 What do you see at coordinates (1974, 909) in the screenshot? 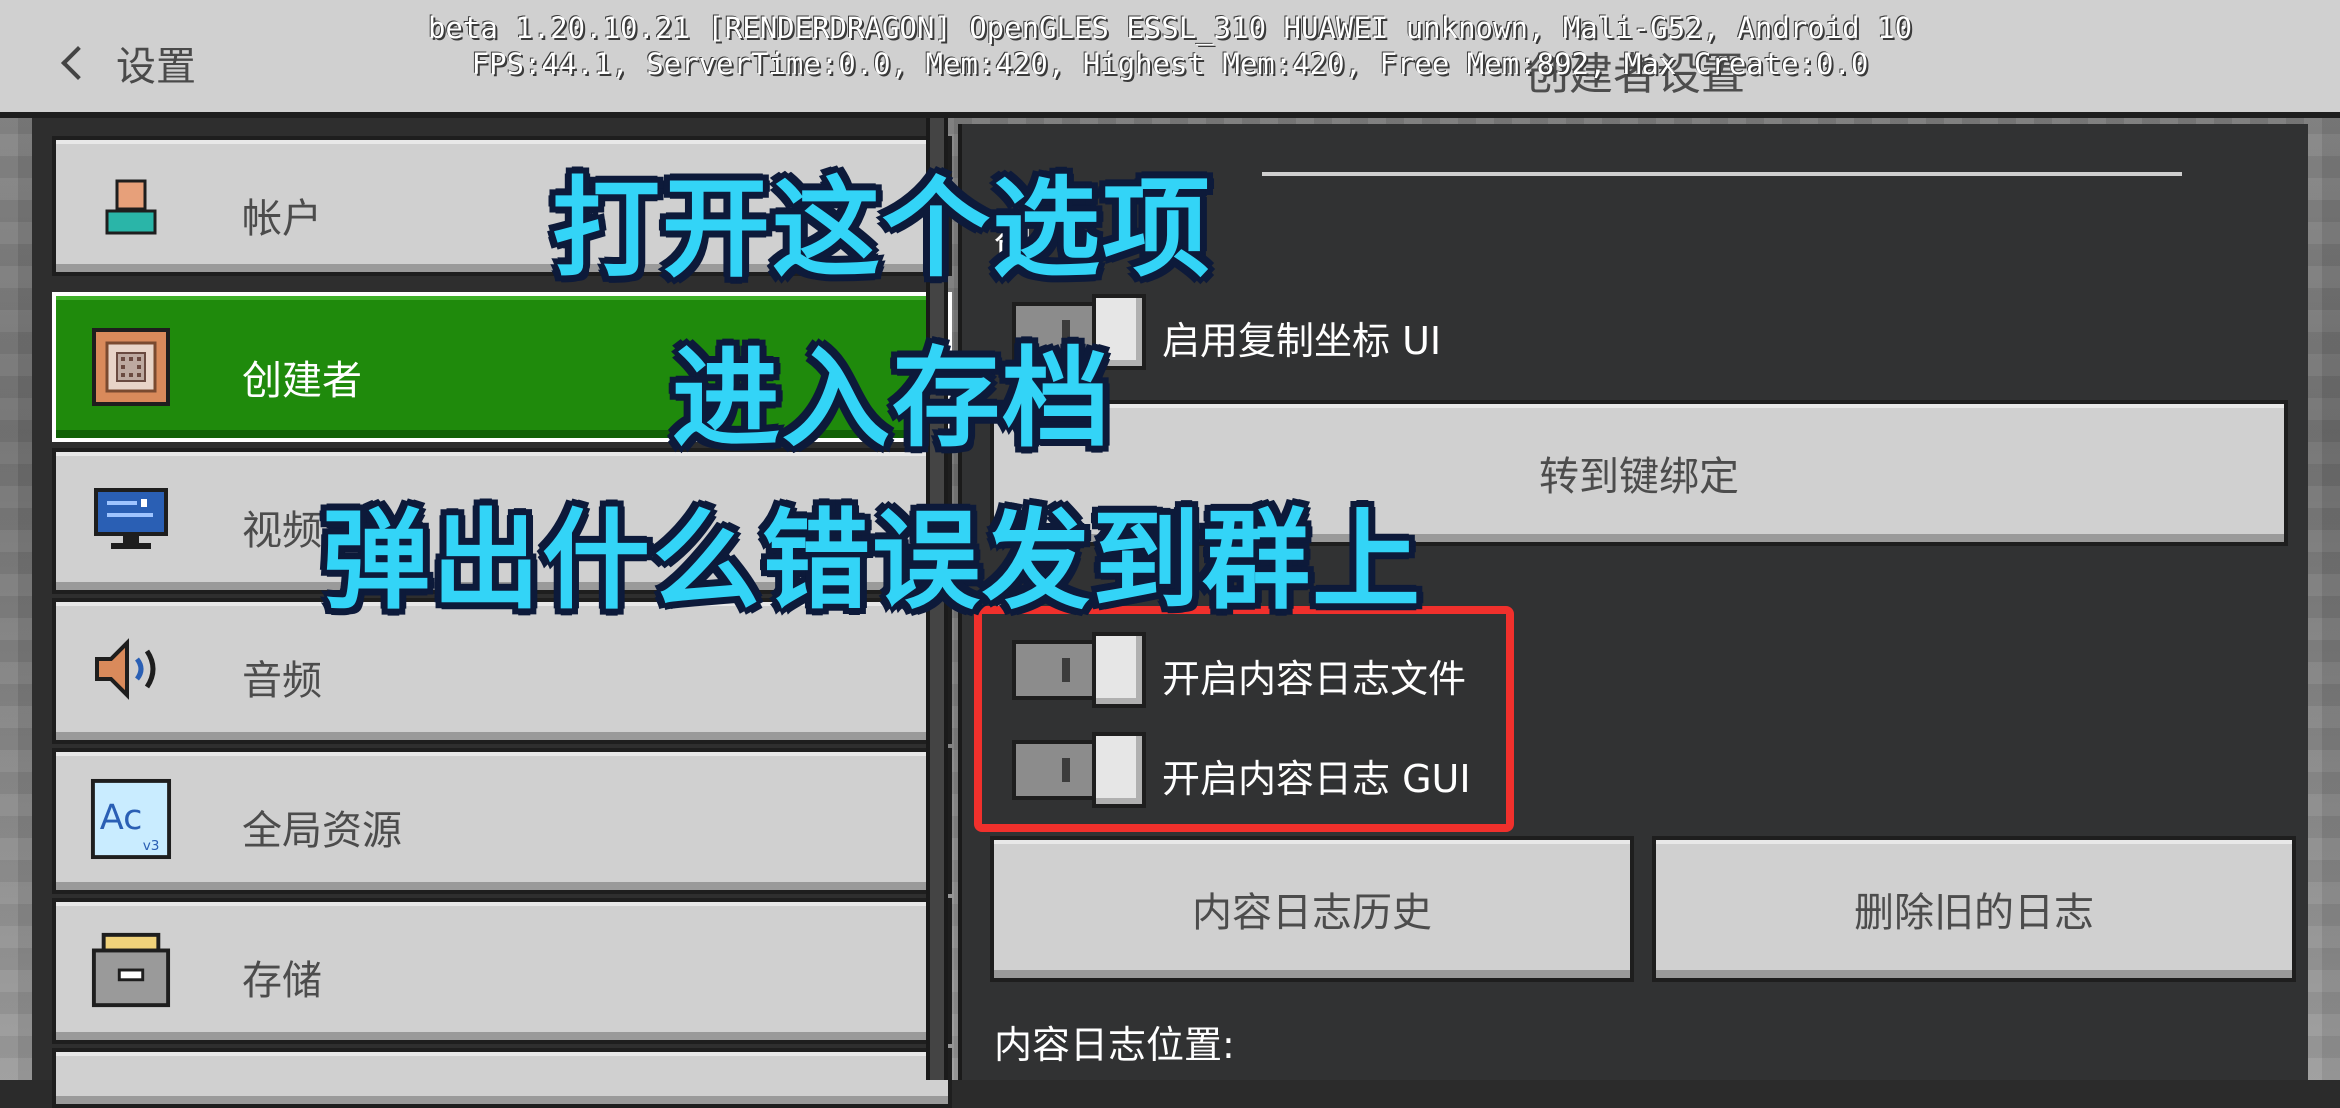
I see `delete-old-logs-button: 删除旧的日志` at bounding box center [1974, 909].